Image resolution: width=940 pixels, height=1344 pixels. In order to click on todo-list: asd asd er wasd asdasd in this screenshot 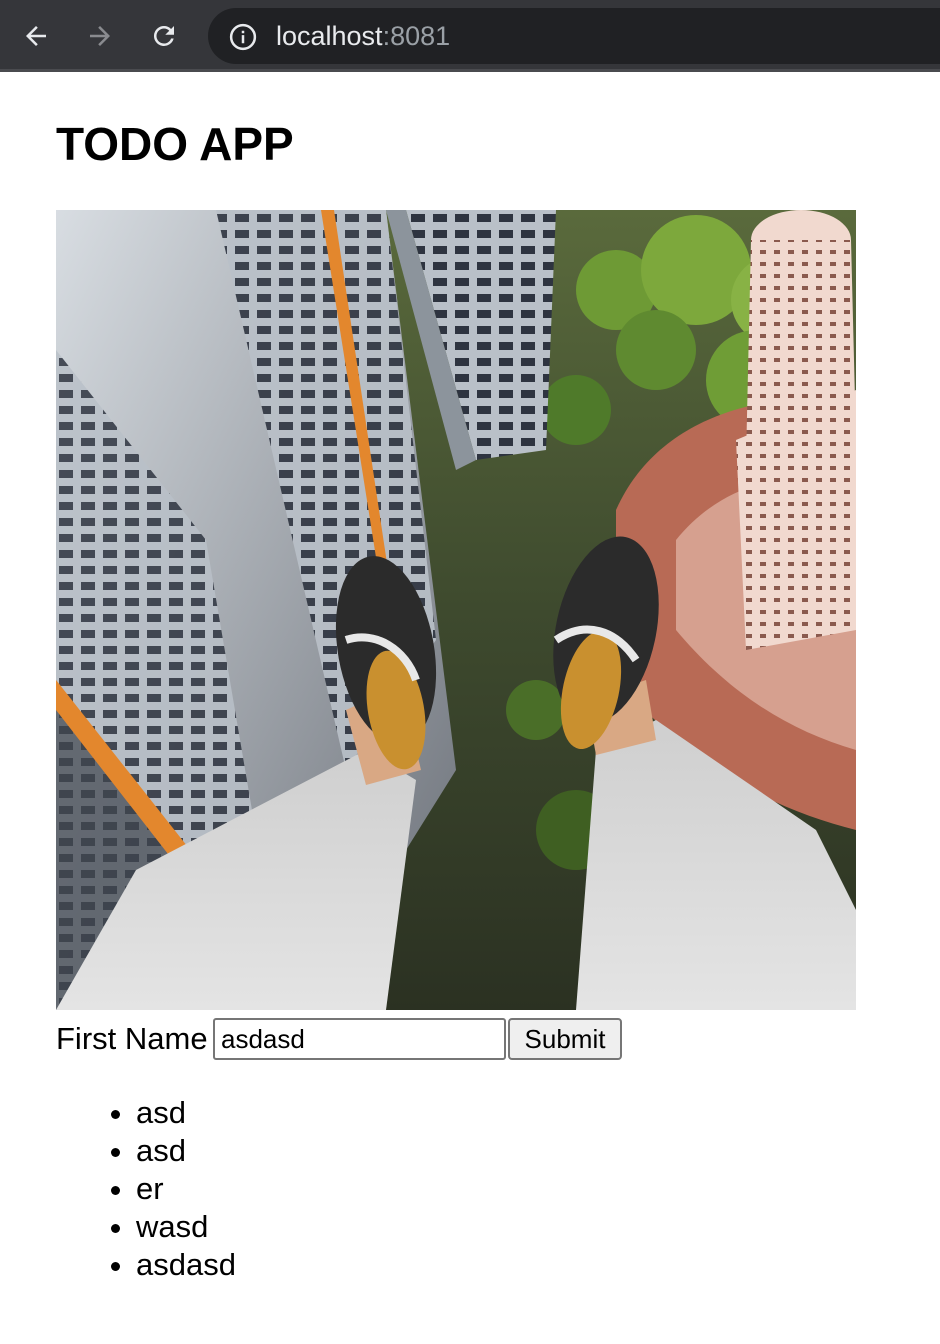, I will do `click(186, 1189)`.